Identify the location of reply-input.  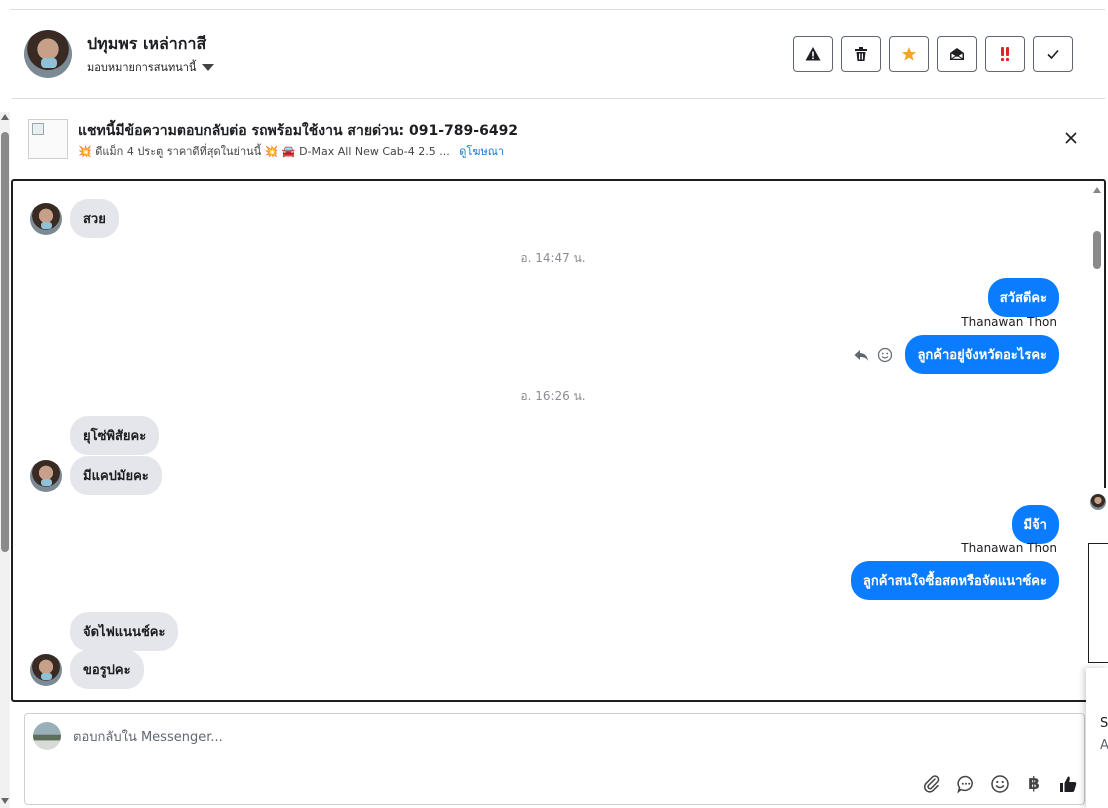
(523, 737).